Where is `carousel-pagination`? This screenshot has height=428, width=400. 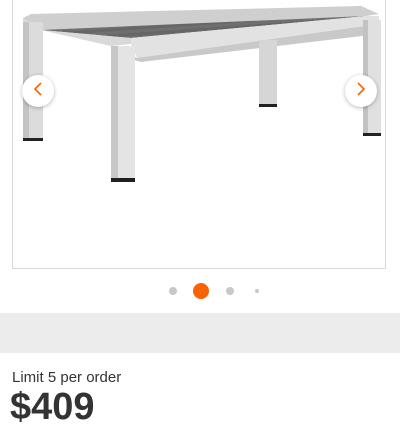 carousel-pagination is located at coordinates (200, 291).